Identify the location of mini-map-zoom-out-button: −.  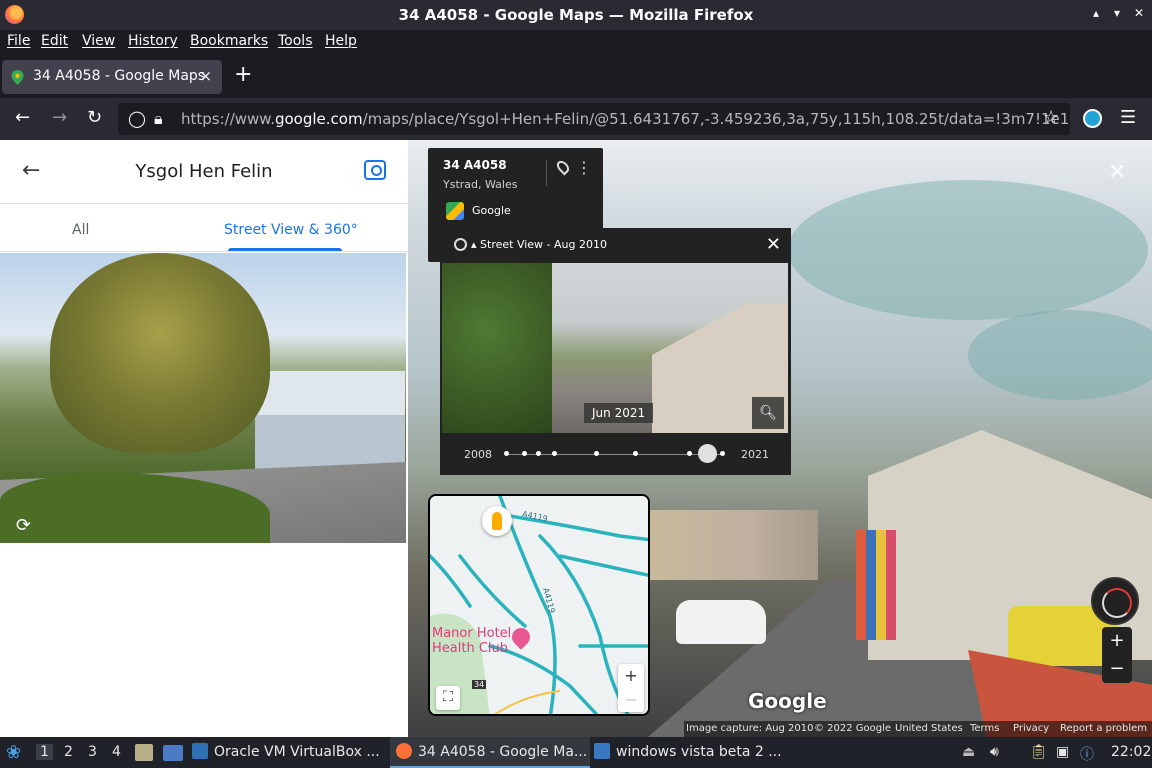
(631, 700).